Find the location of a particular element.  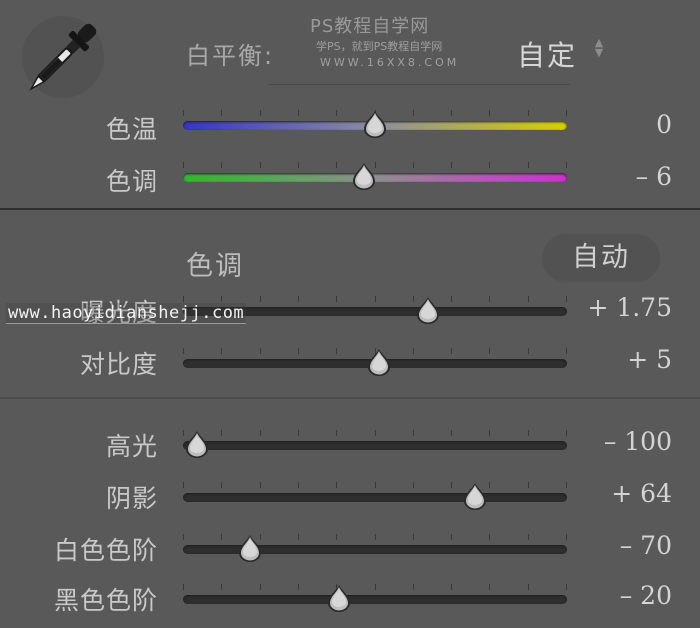

tint-slider-thumb is located at coordinates (364, 176).